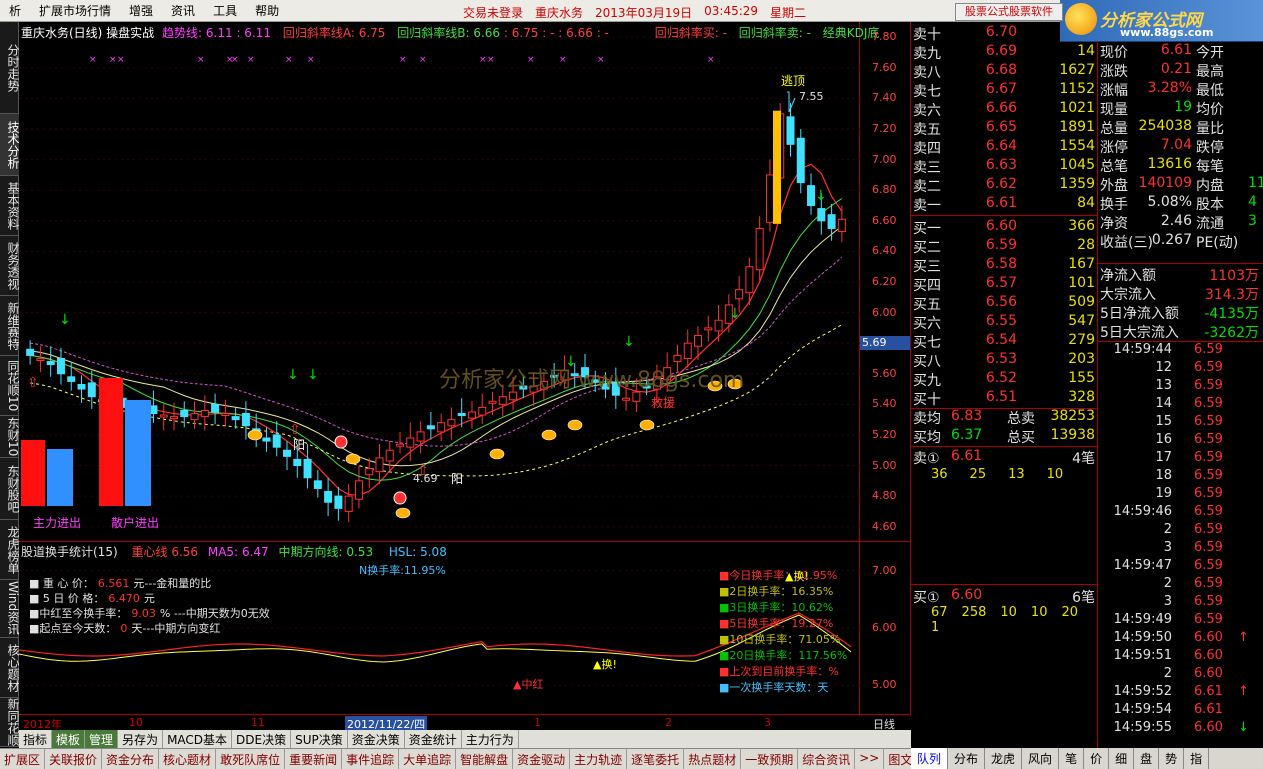  Describe the element at coordinates (75, 10) in the screenshot. I see `menu-item-extended-market: 扩展市场行情` at that location.